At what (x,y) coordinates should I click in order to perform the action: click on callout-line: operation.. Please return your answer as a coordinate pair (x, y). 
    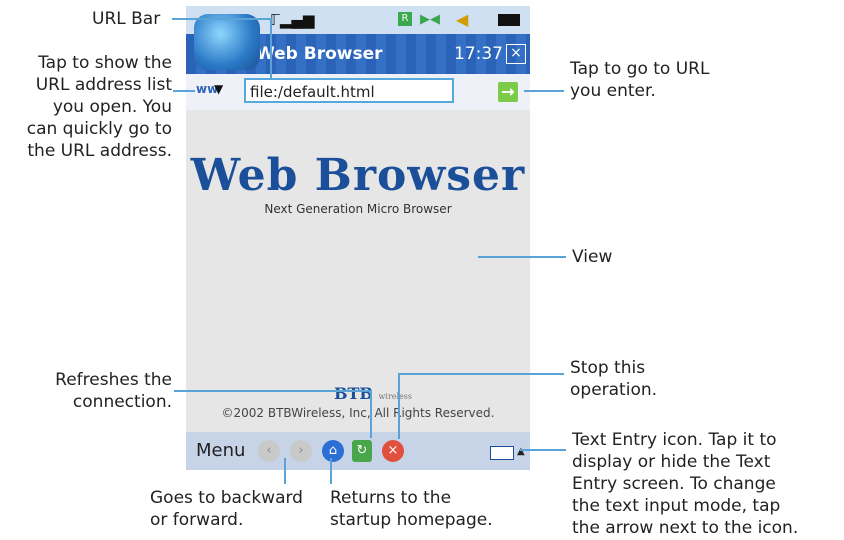
    Looking at the image, I should click on (614, 390).